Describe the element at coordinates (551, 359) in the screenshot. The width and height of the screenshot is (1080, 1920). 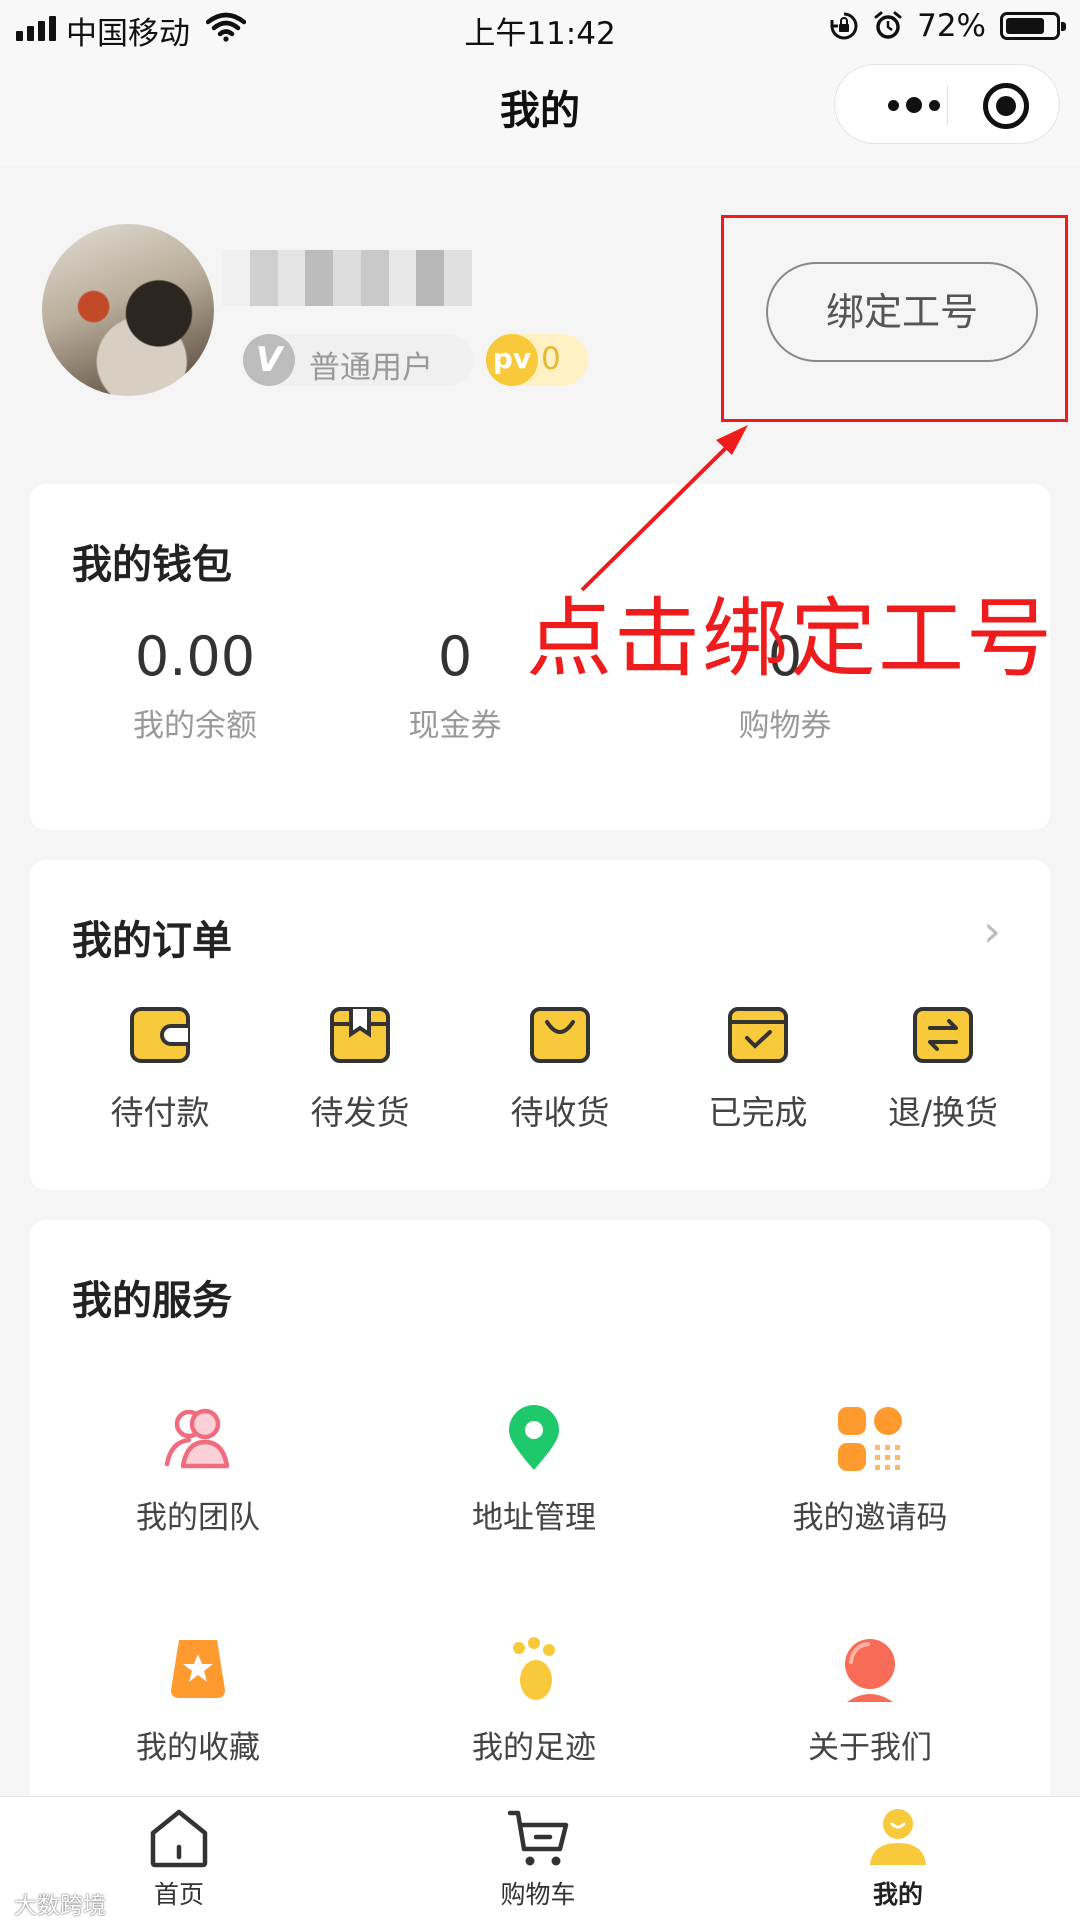
I see `pv-value: 0` at that location.